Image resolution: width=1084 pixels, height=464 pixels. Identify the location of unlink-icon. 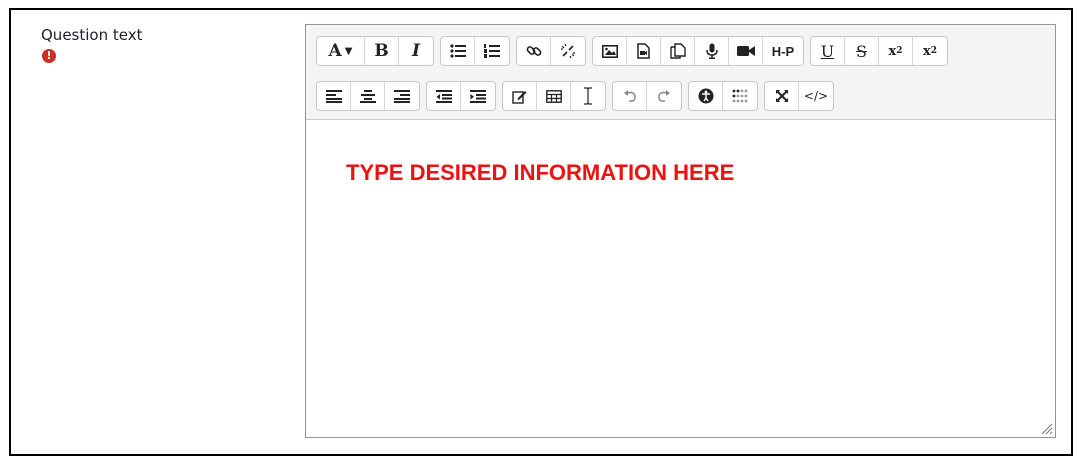
(568, 51).